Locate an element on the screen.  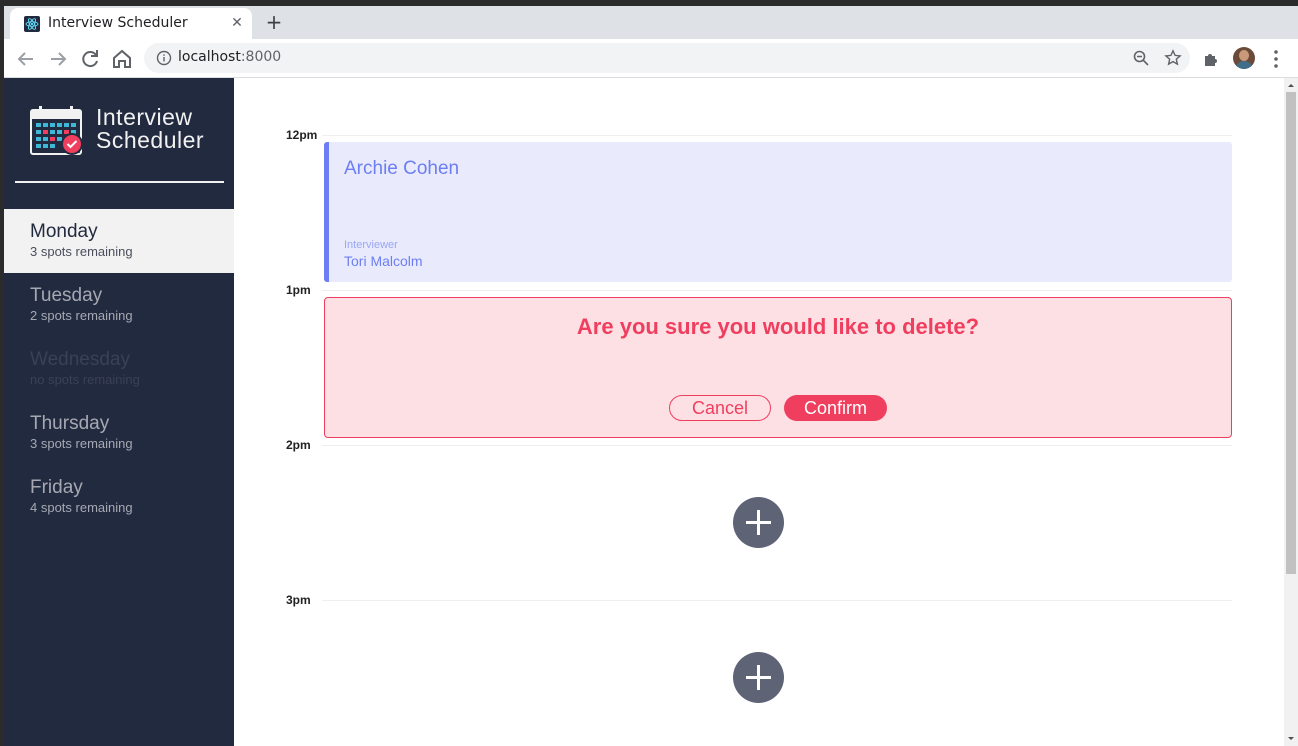
page-scrollbar is located at coordinates (1291, 412).